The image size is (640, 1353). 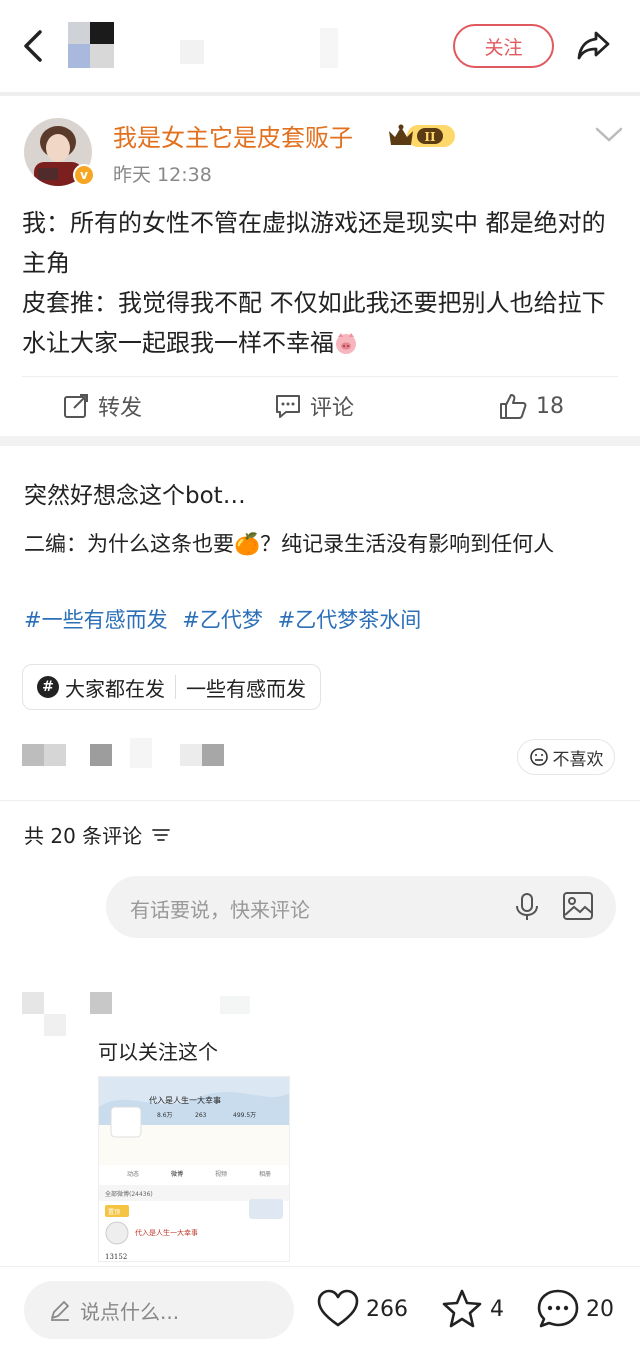 What do you see at coordinates (115, 688) in the screenshot?
I see `topic-chip-left: 大家都在发` at bounding box center [115, 688].